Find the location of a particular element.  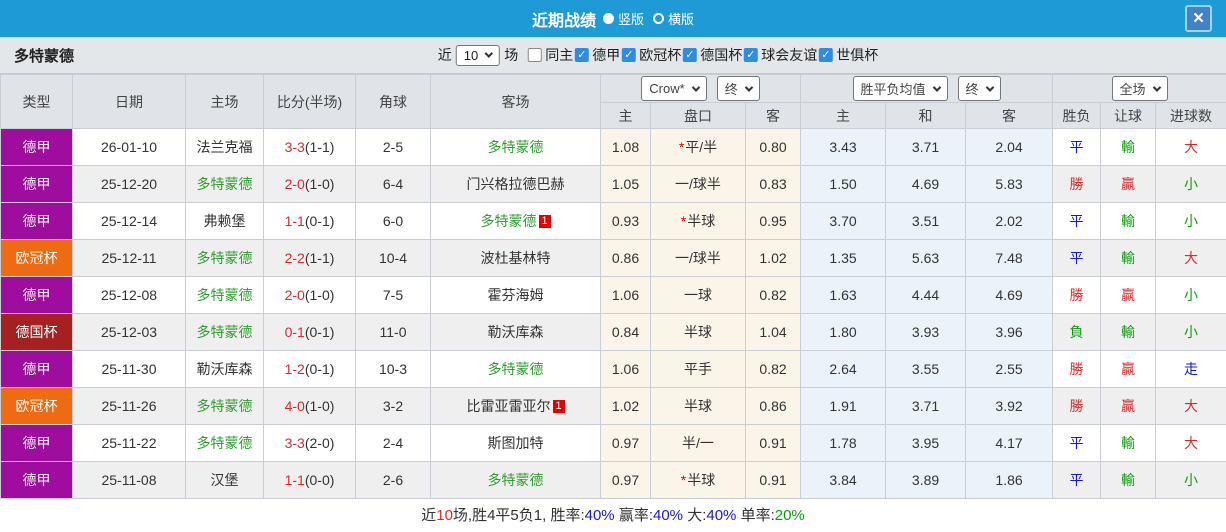

score-full: 2-2 is located at coordinates (294, 258).